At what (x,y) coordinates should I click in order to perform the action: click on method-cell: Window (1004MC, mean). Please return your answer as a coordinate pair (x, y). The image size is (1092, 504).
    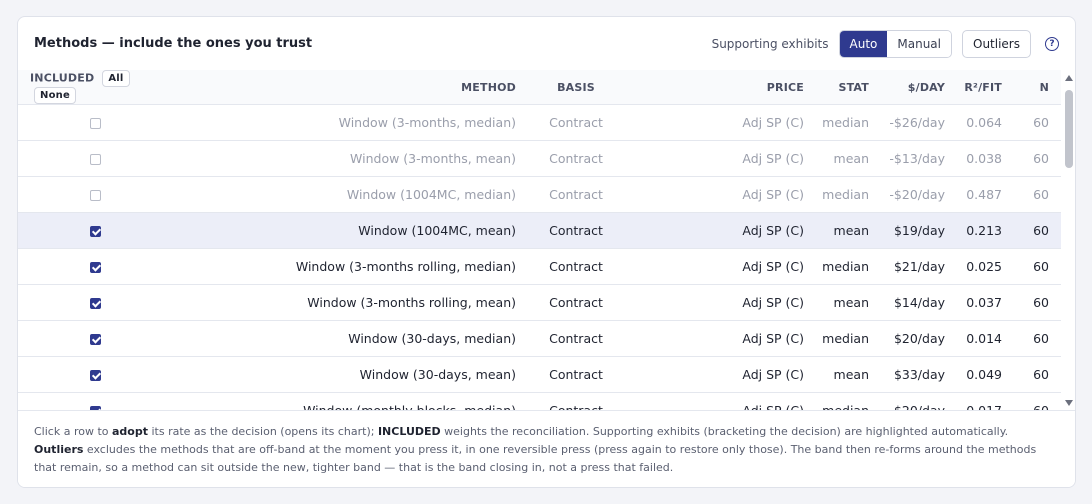
    Looking at the image, I should click on (351, 230).